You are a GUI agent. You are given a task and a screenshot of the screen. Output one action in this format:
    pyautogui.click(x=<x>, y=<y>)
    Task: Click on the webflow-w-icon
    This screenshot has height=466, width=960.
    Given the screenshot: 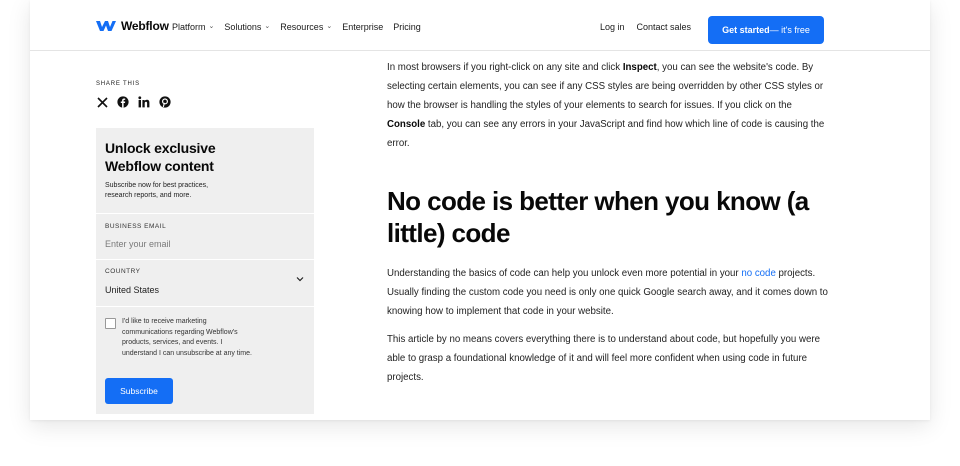 What is the action you would take?
    pyautogui.click(x=106, y=26)
    